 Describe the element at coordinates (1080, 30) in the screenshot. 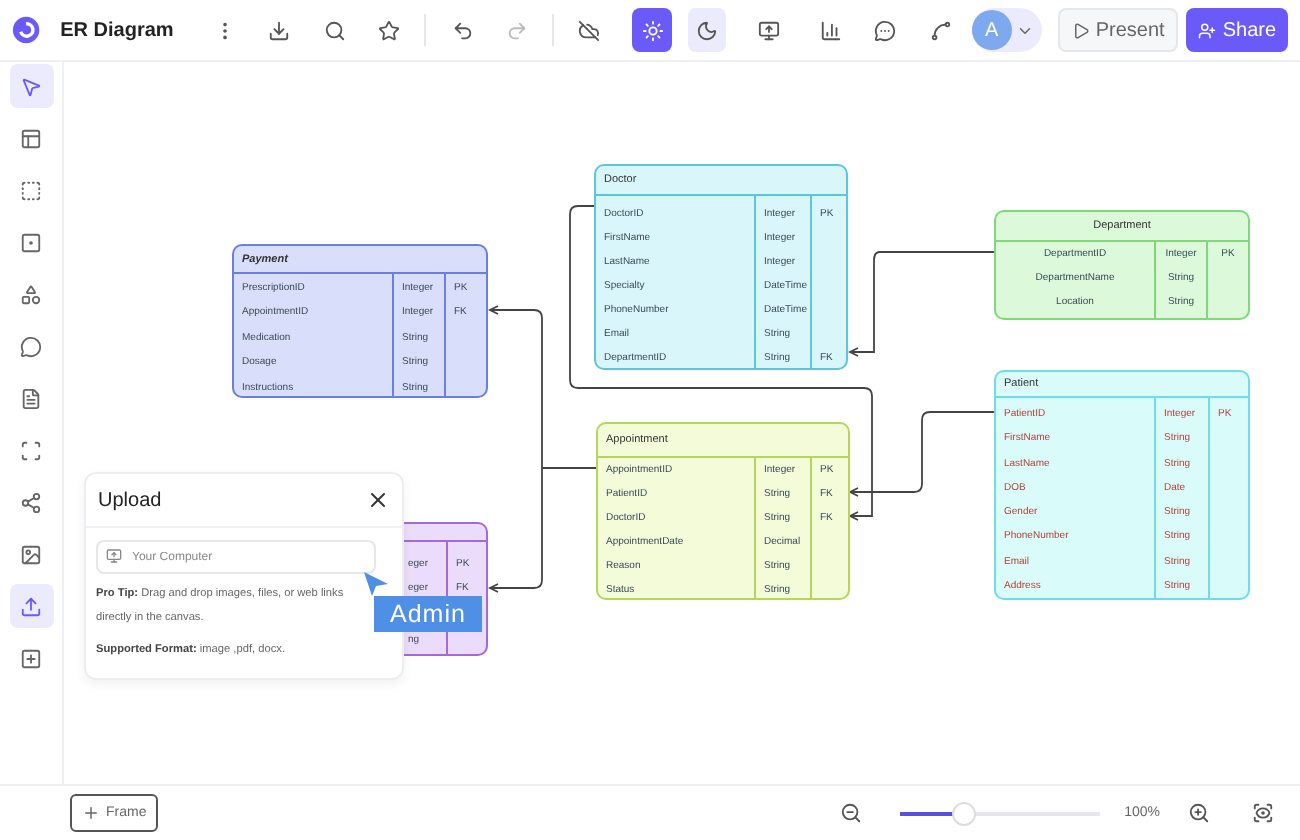

I see `play-icon` at that location.